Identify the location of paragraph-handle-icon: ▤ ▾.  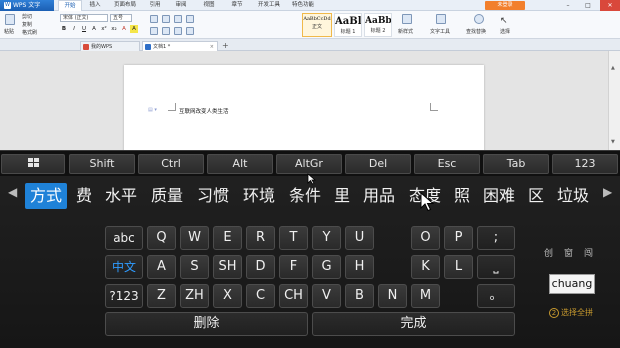
(152, 110).